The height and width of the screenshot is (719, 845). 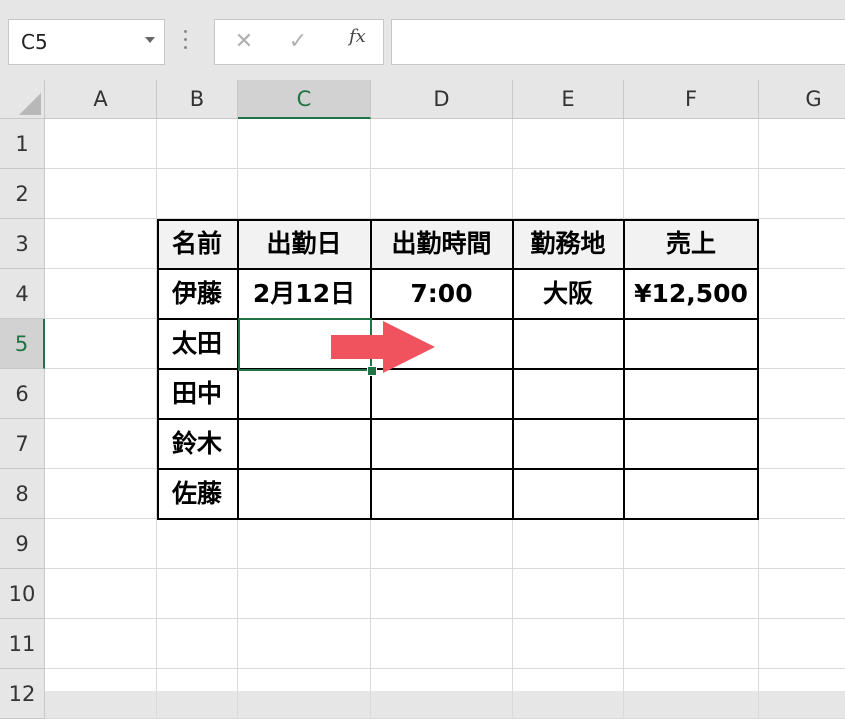 I want to click on column-header-e: E, so click(x=568, y=99).